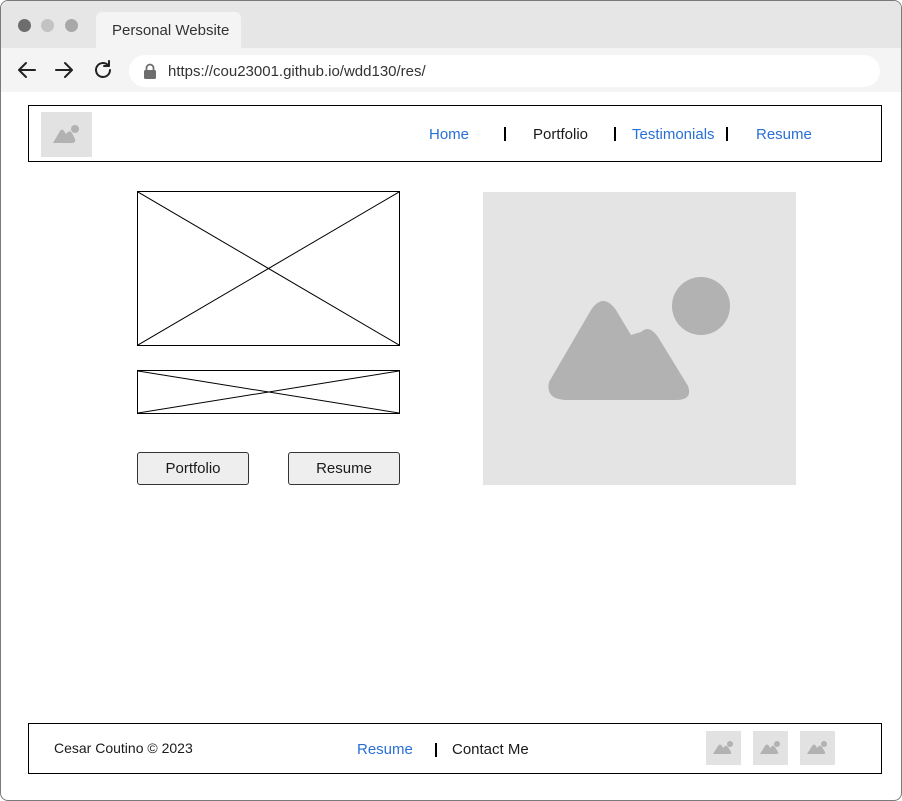  What do you see at coordinates (150, 71) in the screenshot?
I see `lock-icon` at bounding box center [150, 71].